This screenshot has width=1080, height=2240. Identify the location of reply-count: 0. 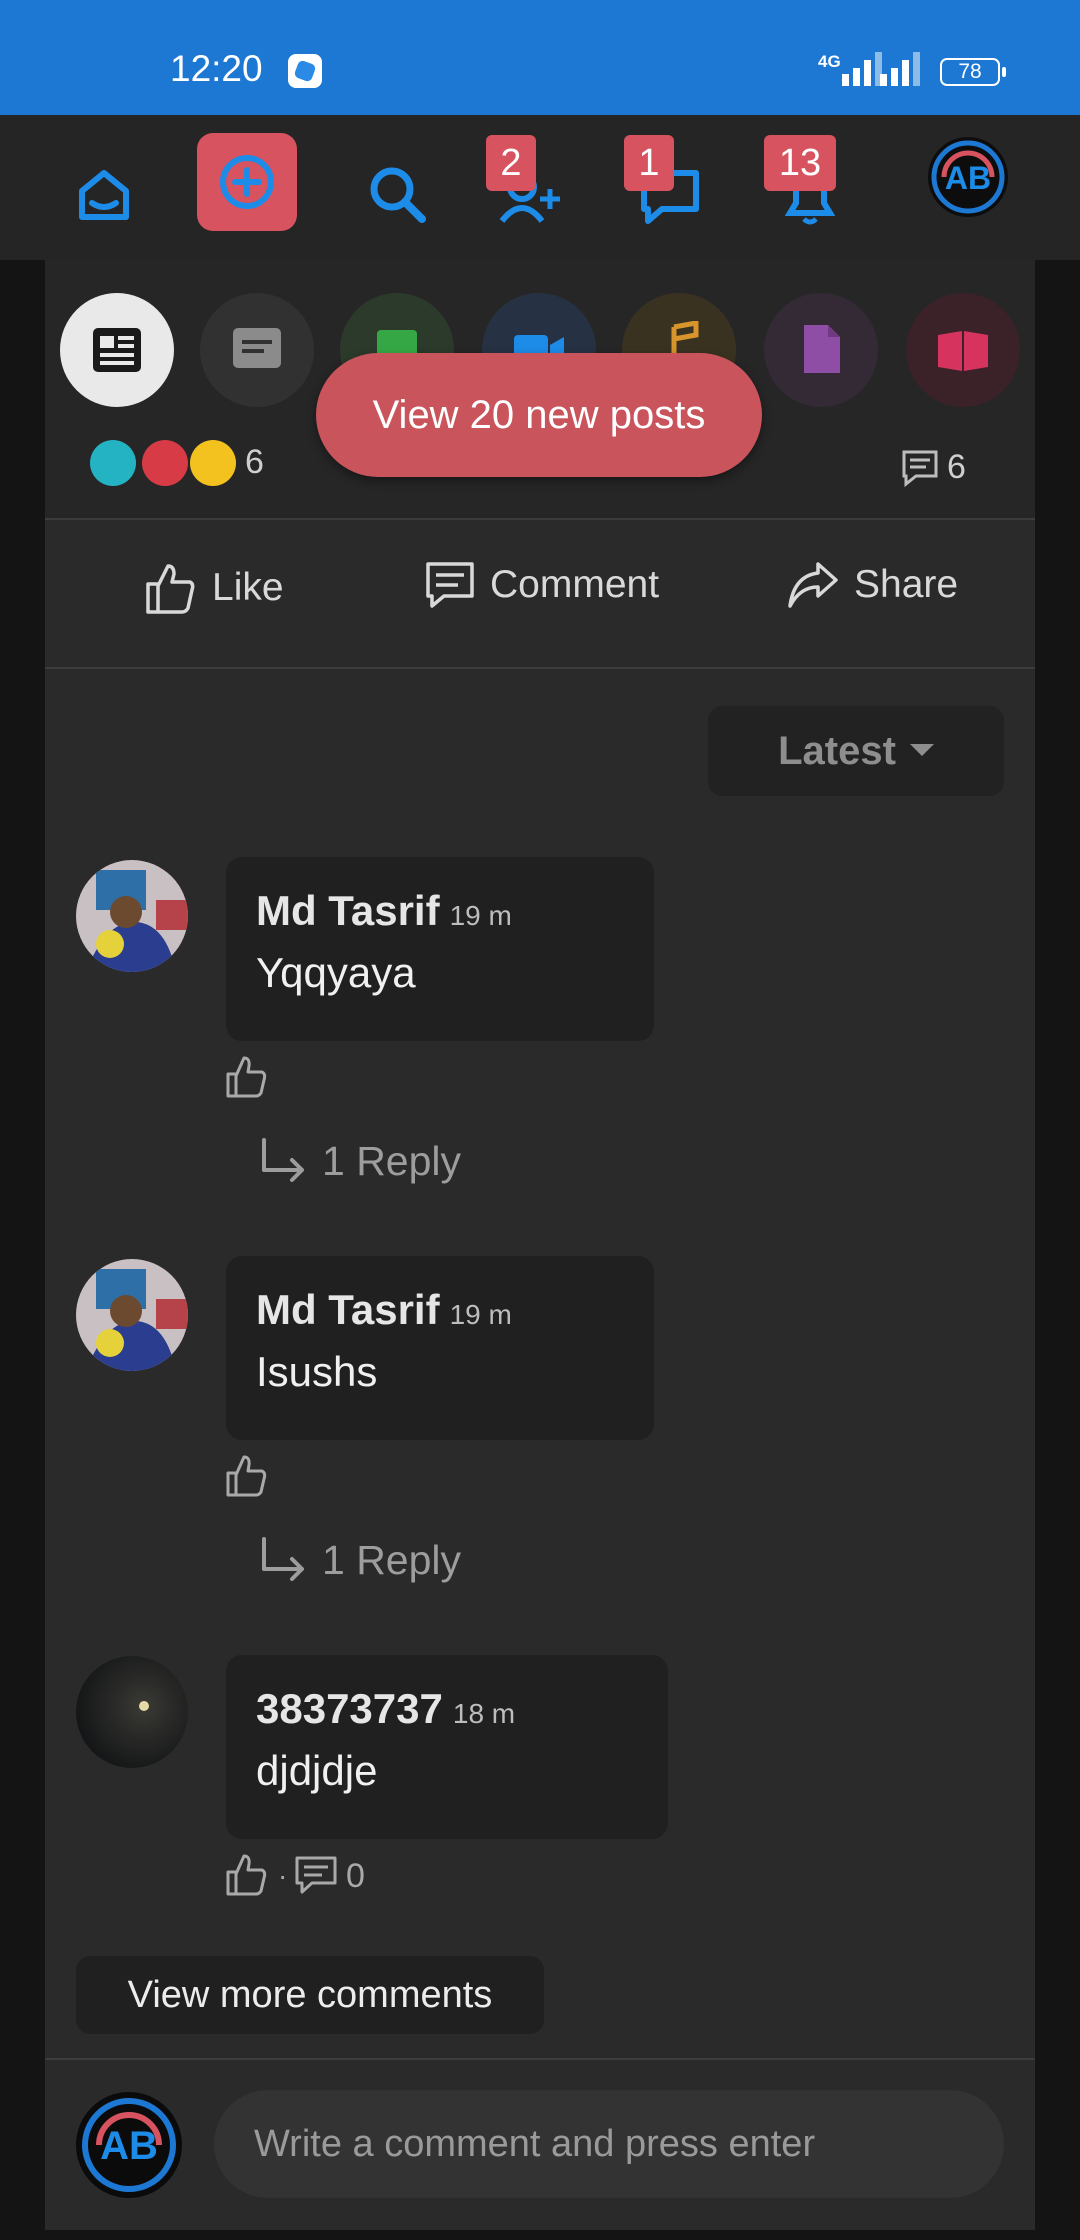
(355, 1876).